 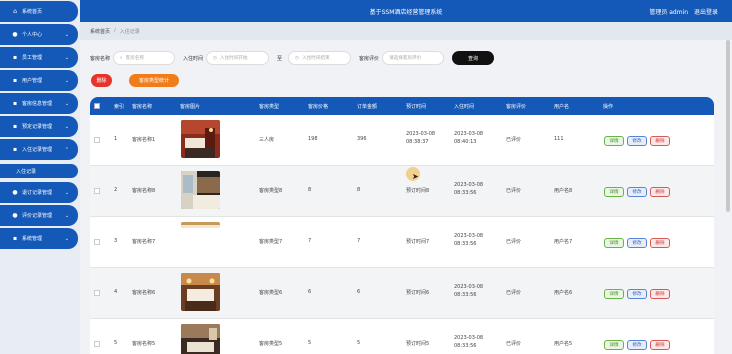 I want to click on cell-room-price: 5, so click(x=310, y=343).